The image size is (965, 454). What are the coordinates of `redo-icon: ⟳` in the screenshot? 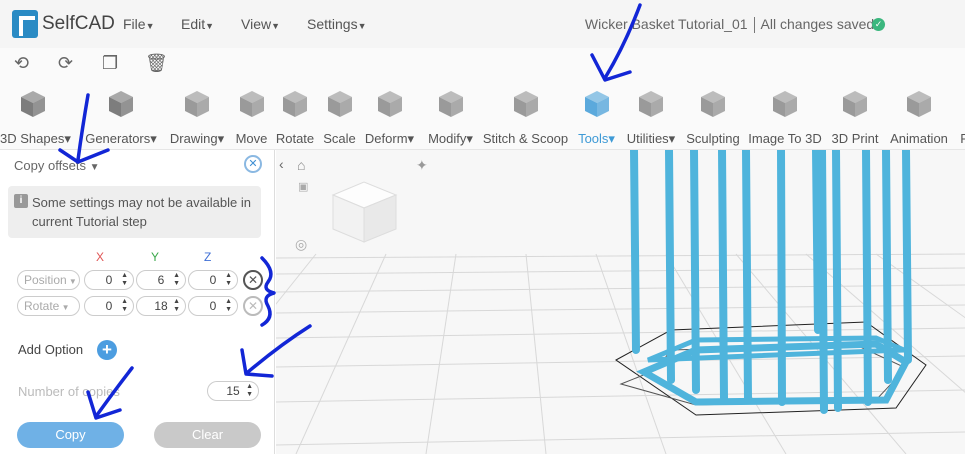 It's located at (65, 63).